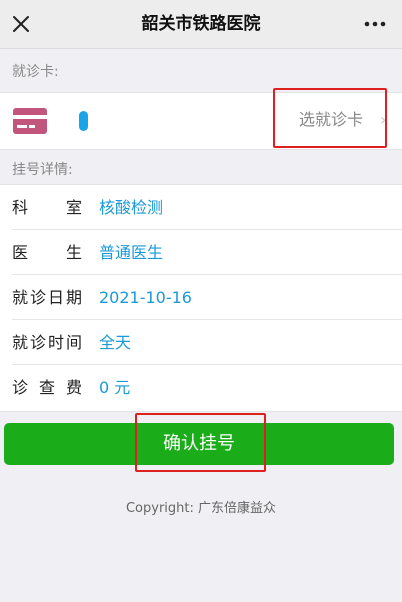 This screenshot has height=602, width=402. I want to click on more-icon, so click(375, 24).